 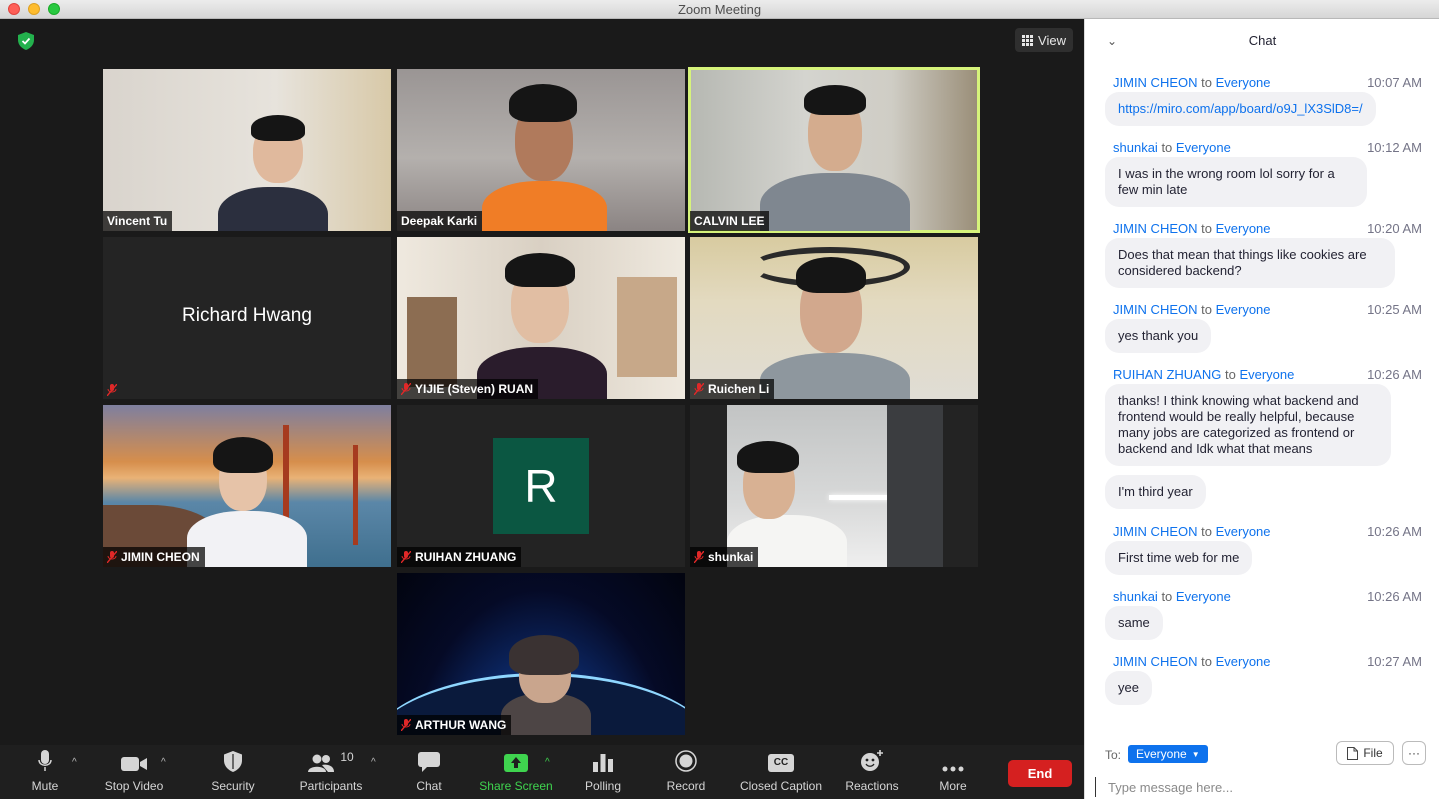 I want to click on share-screen-button: Share Screen, so click(x=516, y=772).